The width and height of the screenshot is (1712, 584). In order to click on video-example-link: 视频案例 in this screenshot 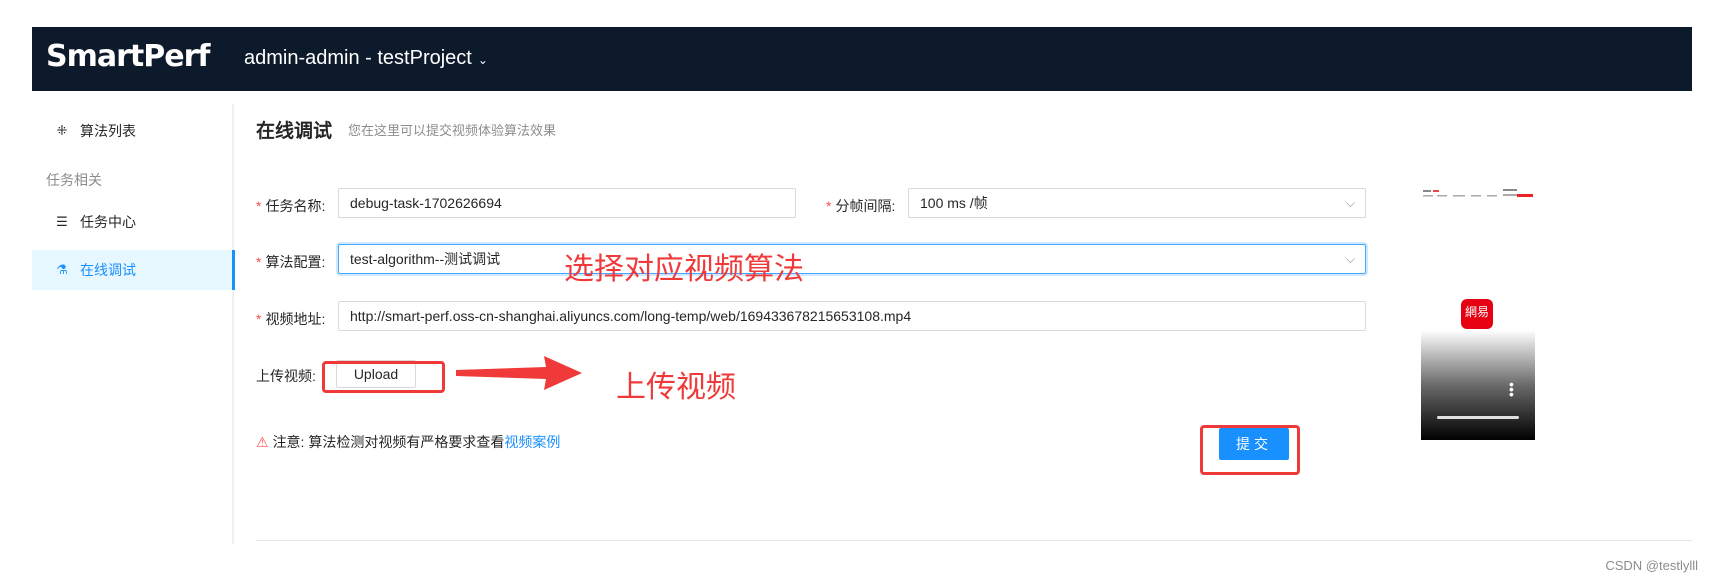, I will do `click(532, 442)`.